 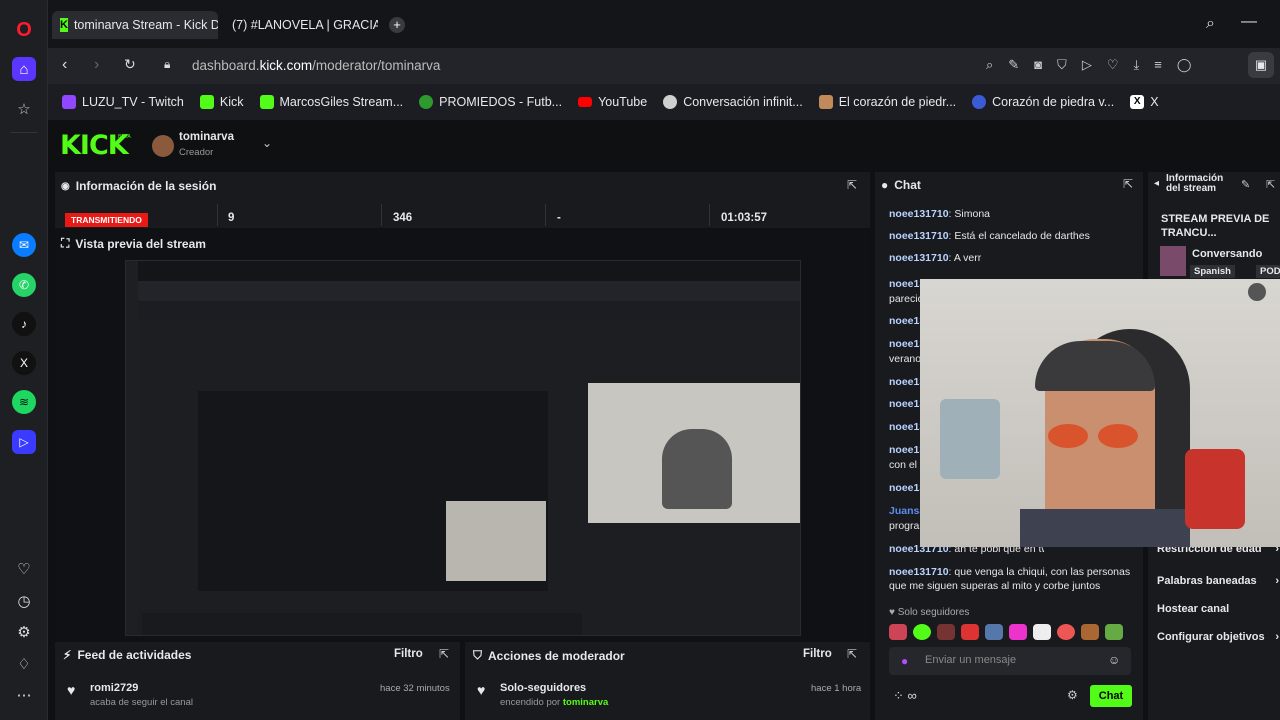 What do you see at coordinates (64, 65) in the screenshot?
I see `back-icon: ‹` at bounding box center [64, 65].